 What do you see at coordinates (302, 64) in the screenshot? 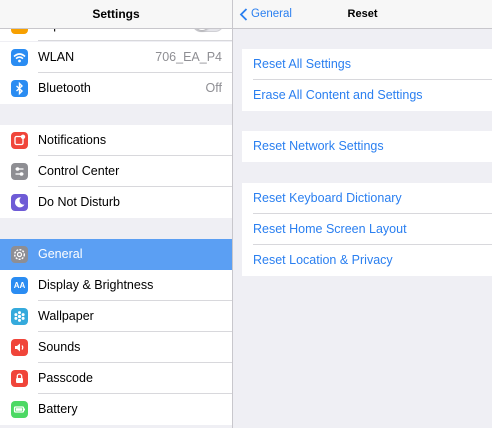
I see `reset-option-label: Reset All Settings` at bounding box center [302, 64].